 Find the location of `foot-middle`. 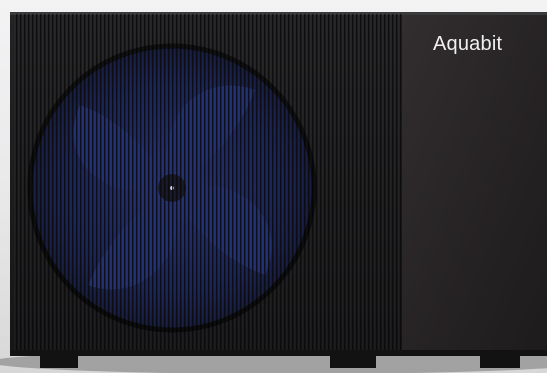

foot-middle is located at coordinates (353, 361).